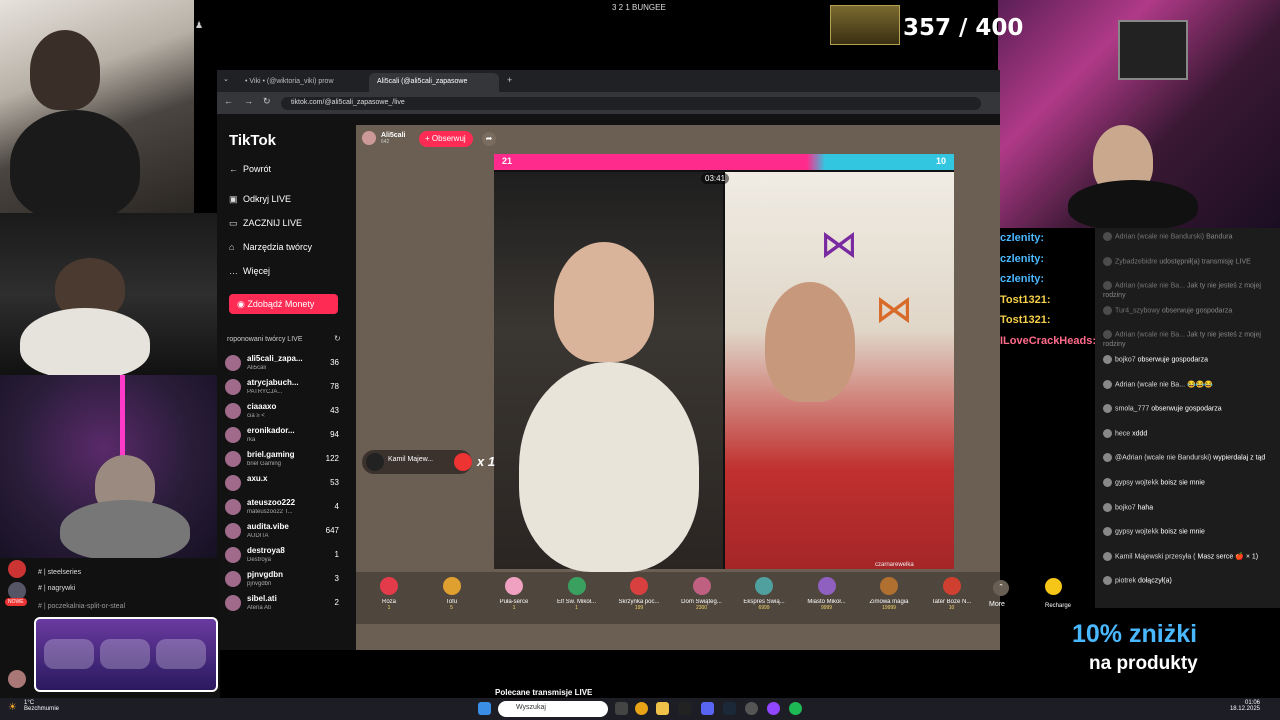  Describe the element at coordinates (484, 708) in the screenshot. I see `start-icon` at that location.